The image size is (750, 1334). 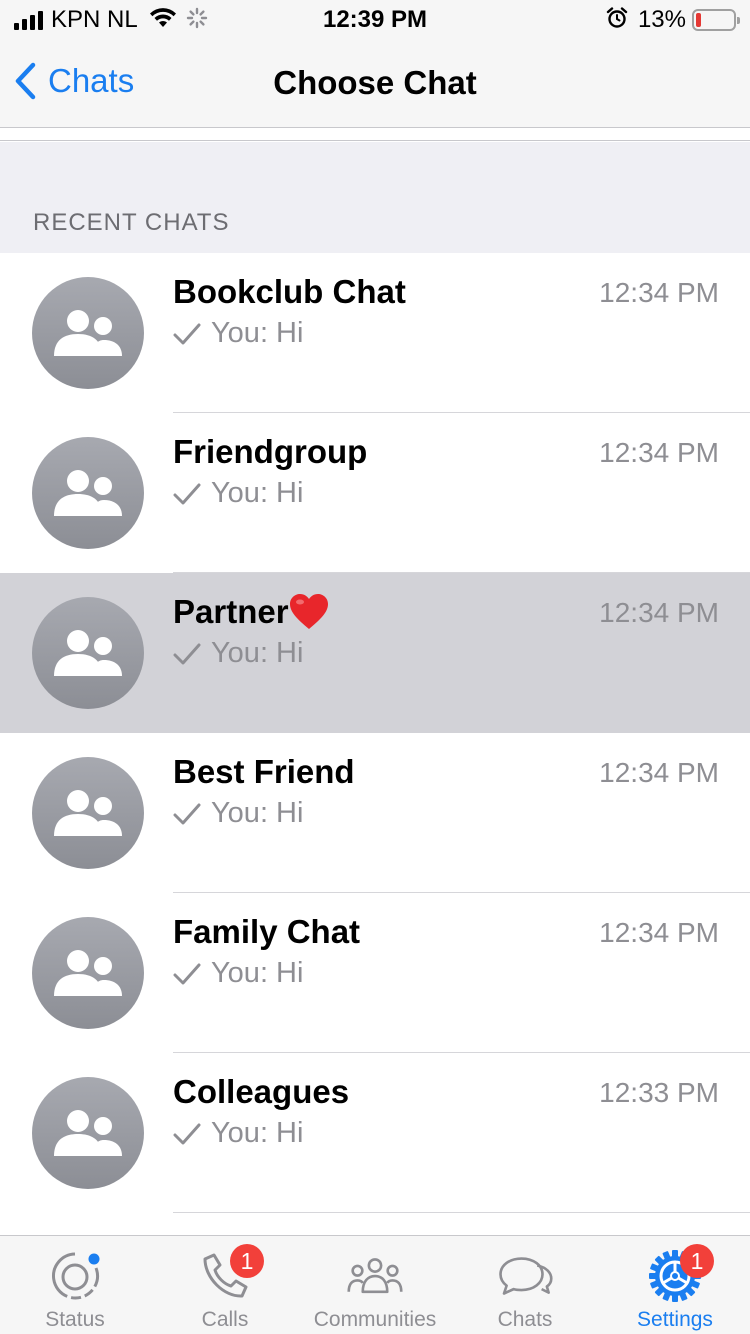 I want to click on tab-calls: 1 Calls, so click(x=225, y=1285).